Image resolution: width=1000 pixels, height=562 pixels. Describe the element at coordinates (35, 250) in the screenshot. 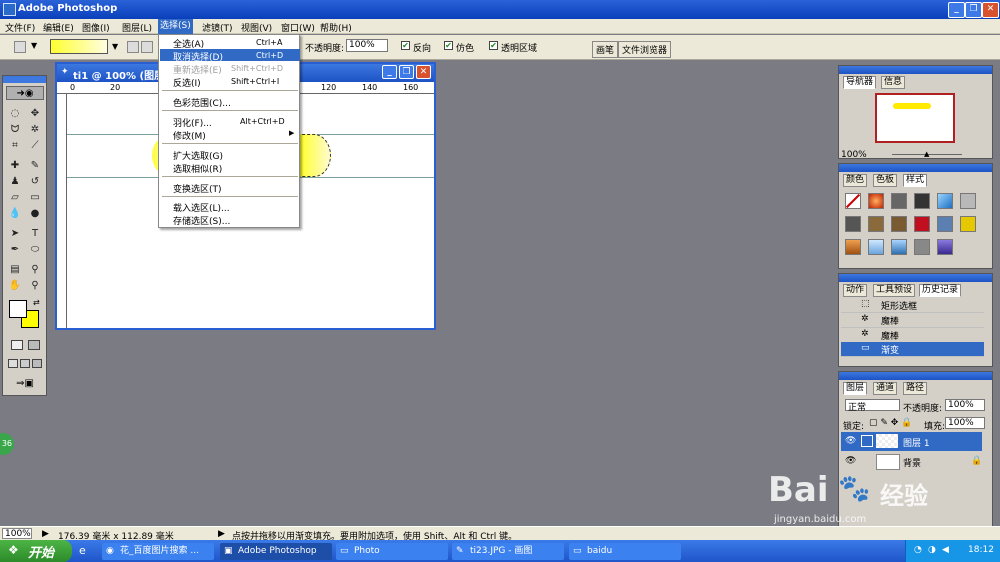

I see `shape-icon: ⬭` at that location.